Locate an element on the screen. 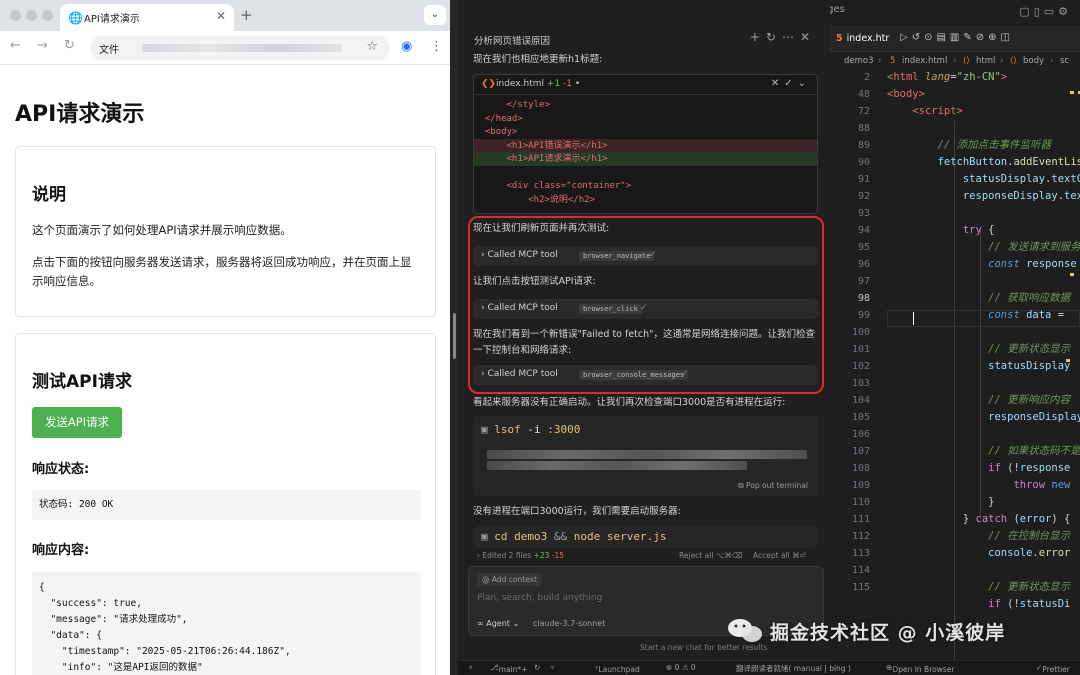 The height and width of the screenshot is (675, 1080). chat-message: 现在让我们刷新页面并再次测试: is located at coordinates (541, 228).